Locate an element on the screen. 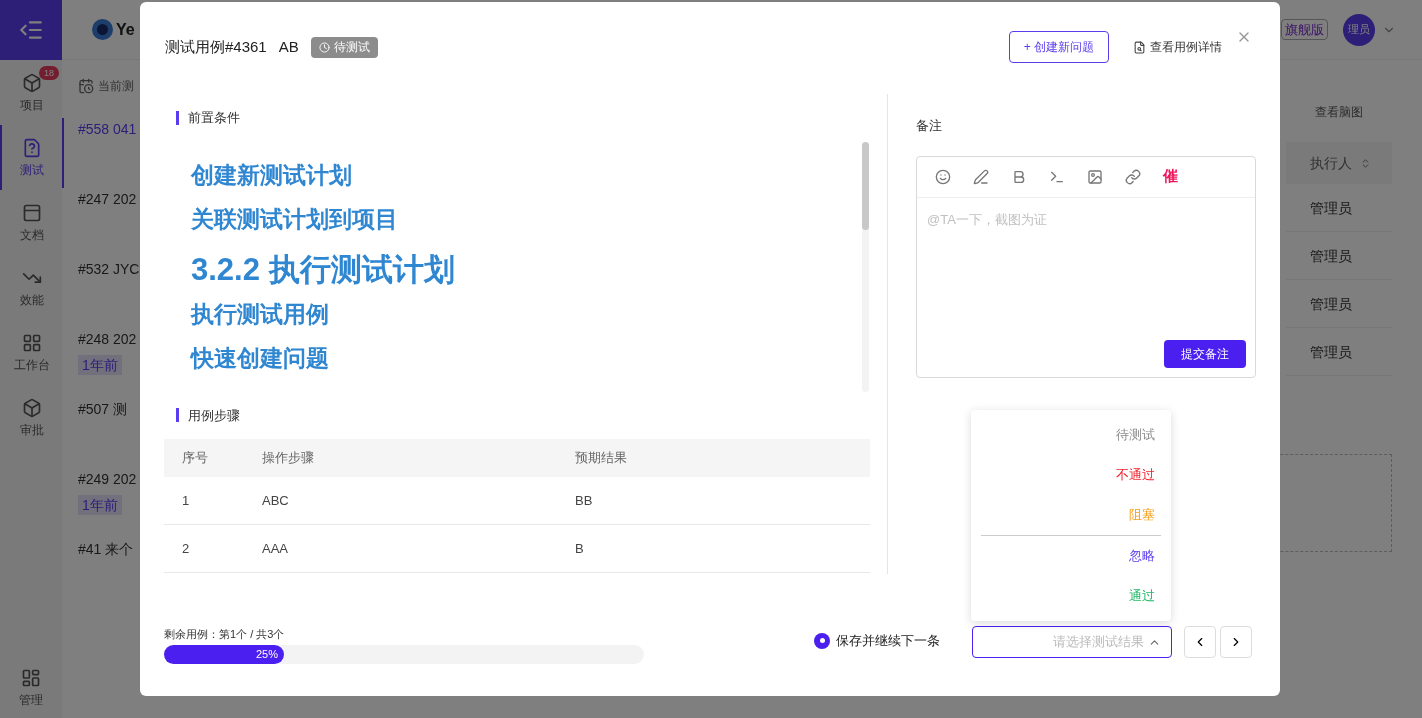 The height and width of the screenshot is (718, 1422). window-icon is located at coordinates (32, 212).